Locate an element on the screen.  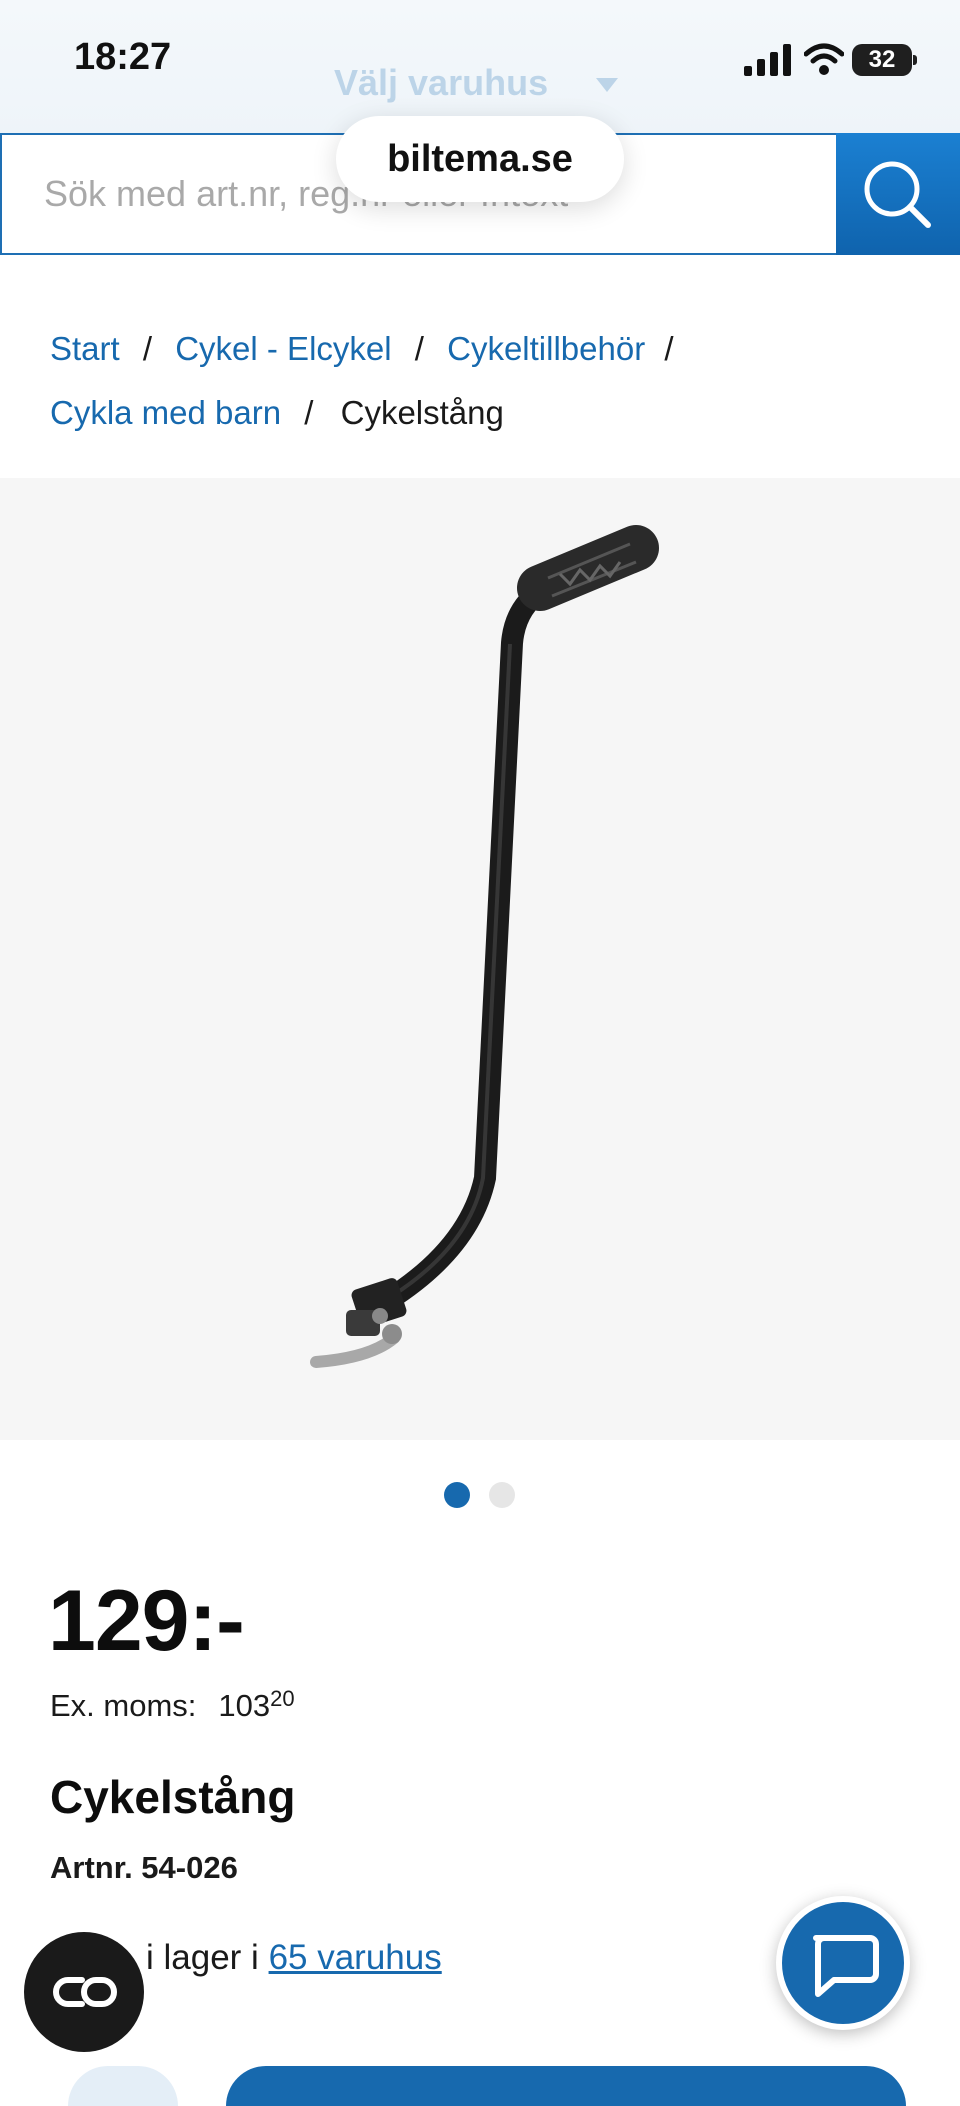
battery-tip is located at coordinates (915, 60).